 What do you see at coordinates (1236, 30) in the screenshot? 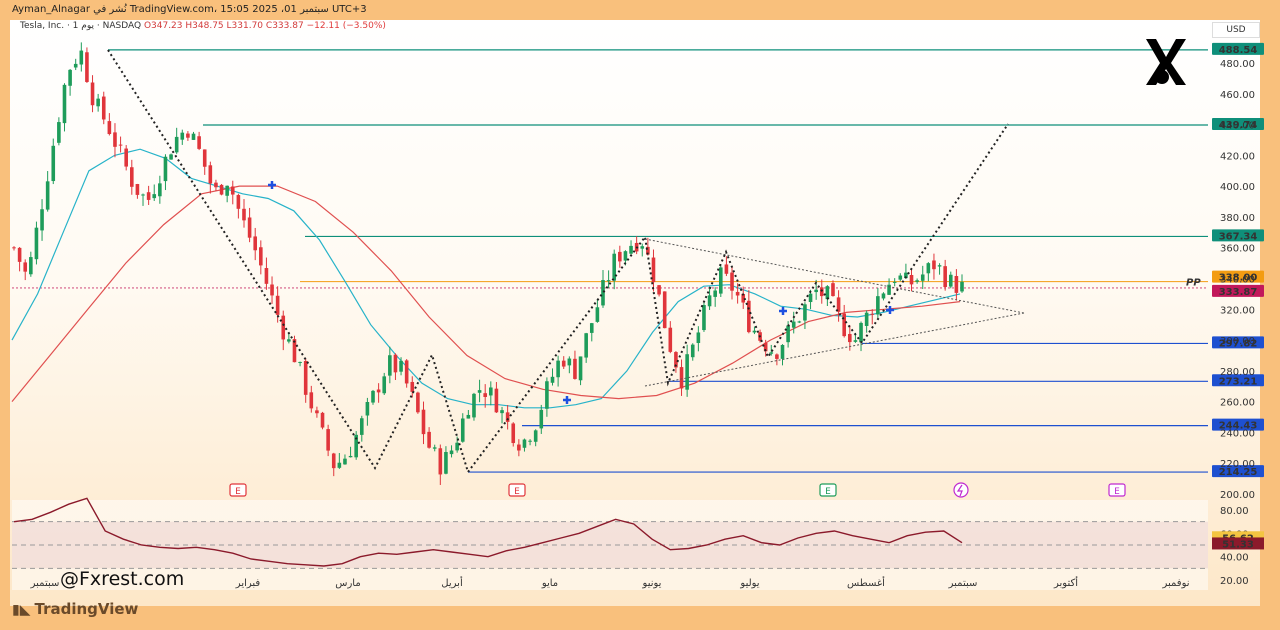
I see `currency-label: USD` at bounding box center [1236, 30].